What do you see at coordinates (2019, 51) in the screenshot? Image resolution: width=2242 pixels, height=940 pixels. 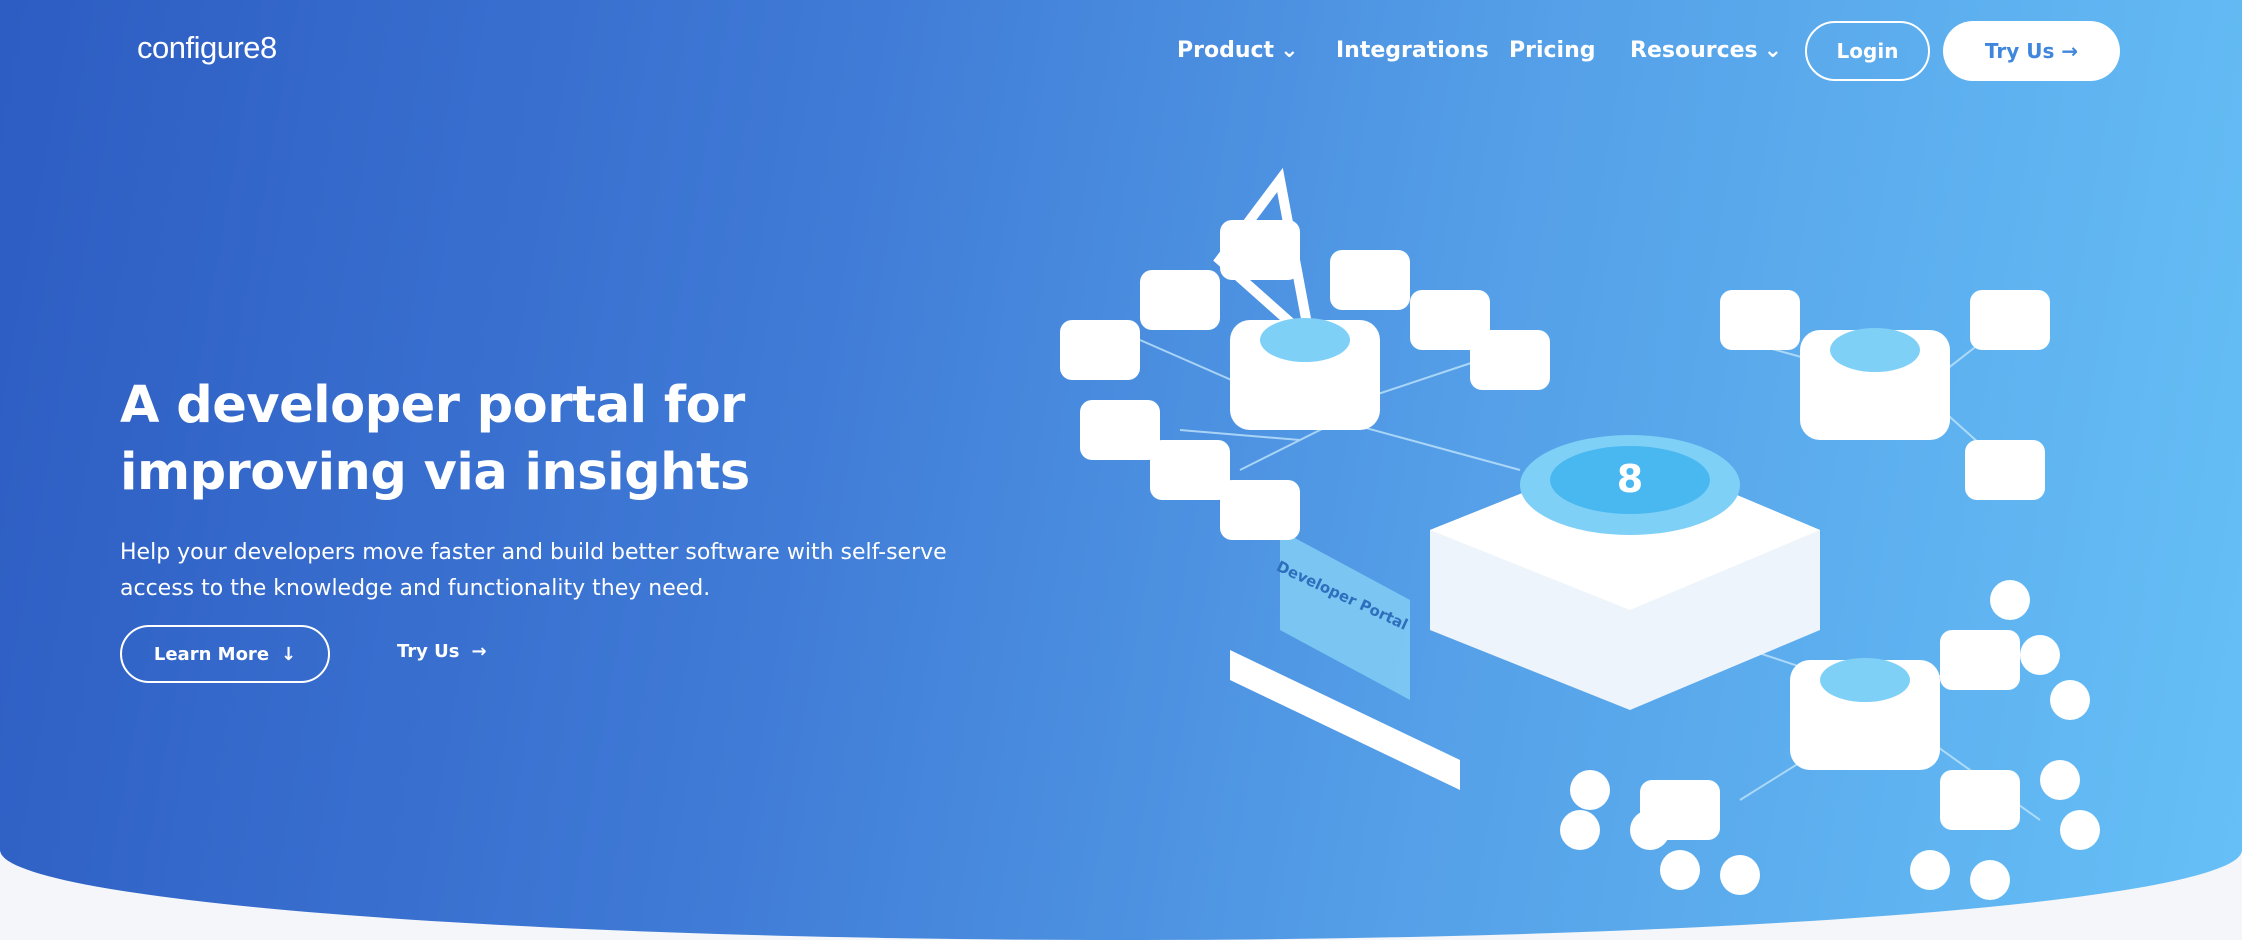 I see `try-us-label: Try Us` at bounding box center [2019, 51].